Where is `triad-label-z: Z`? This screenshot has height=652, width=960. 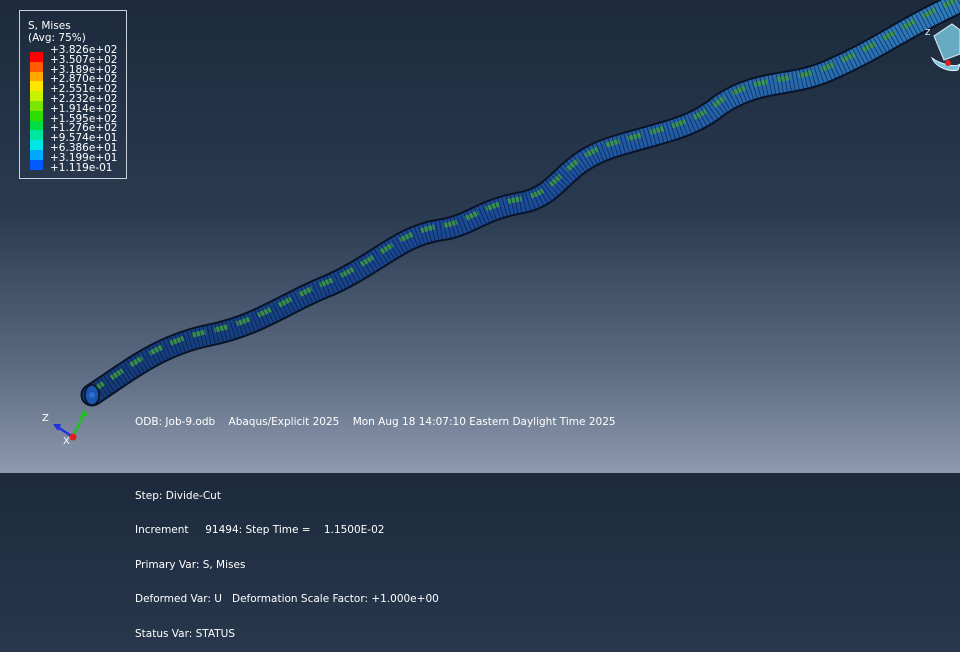
triad-label-z: Z is located at coordinates (45, 418).